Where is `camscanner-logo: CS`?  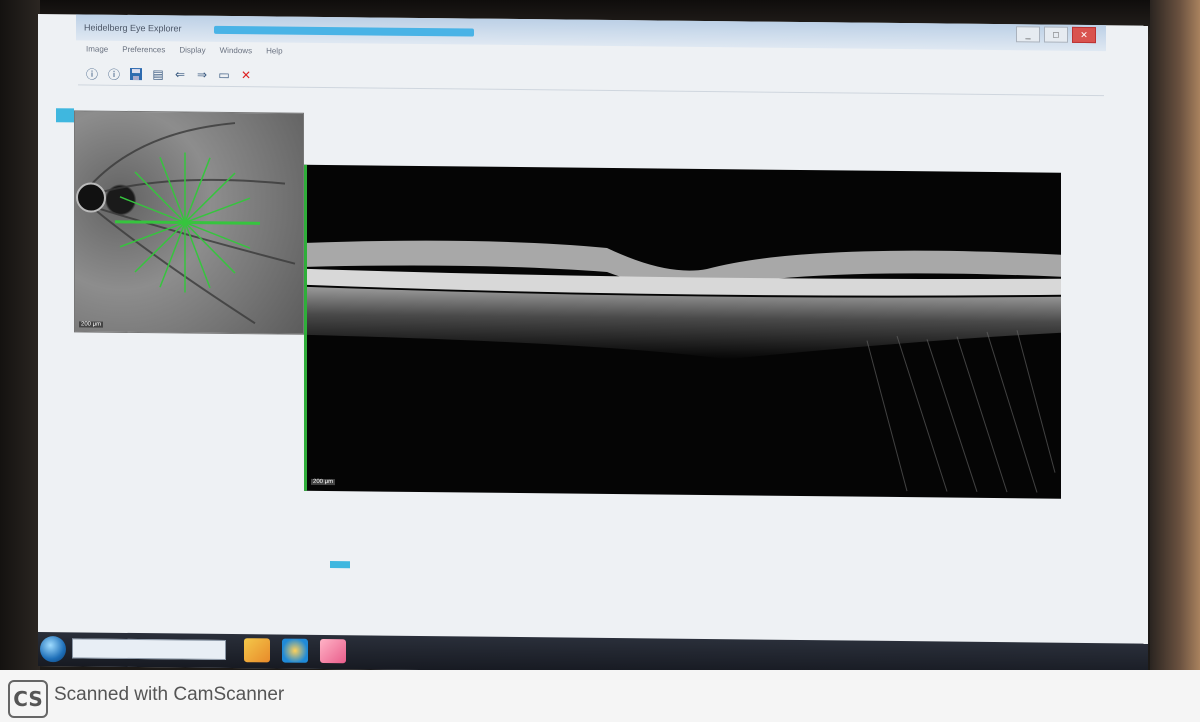
camscanner-logo: CS is located at coordinates (28, 699).